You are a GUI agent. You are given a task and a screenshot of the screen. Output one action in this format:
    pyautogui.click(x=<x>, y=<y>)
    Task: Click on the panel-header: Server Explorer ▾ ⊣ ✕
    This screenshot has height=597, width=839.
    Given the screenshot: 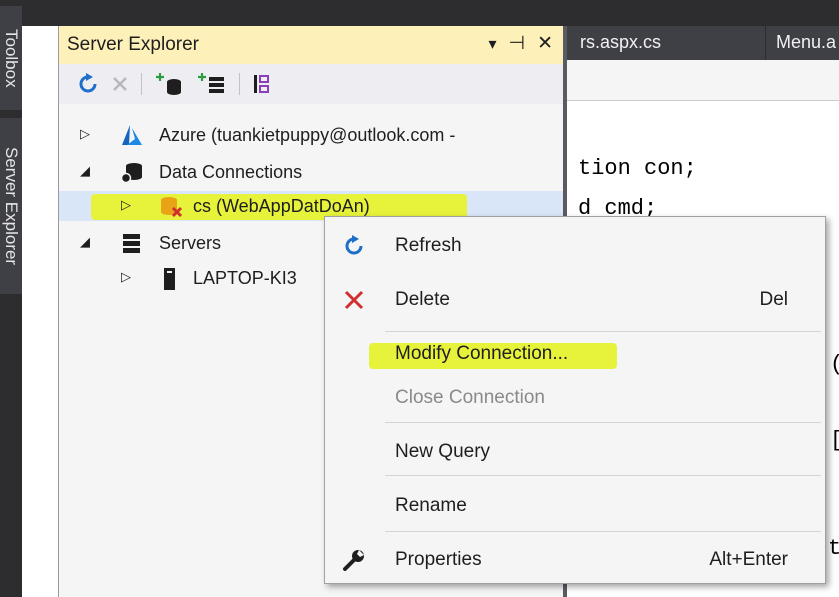 What is the action you would take?
    pyautogui.click(x=311, y=45)
    